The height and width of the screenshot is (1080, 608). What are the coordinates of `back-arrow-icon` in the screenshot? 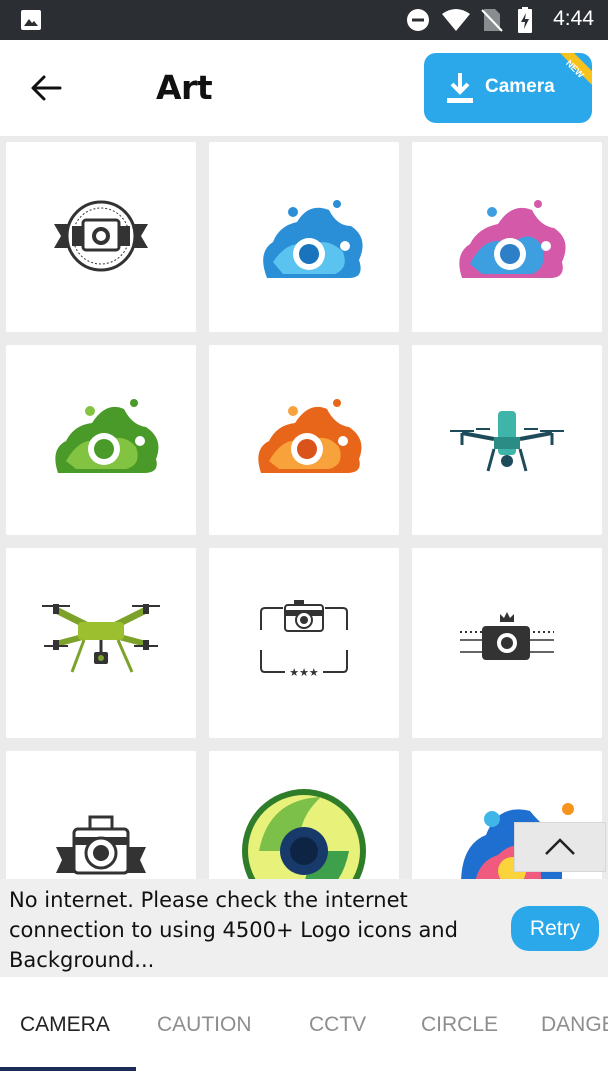 It's located at (46, 88).